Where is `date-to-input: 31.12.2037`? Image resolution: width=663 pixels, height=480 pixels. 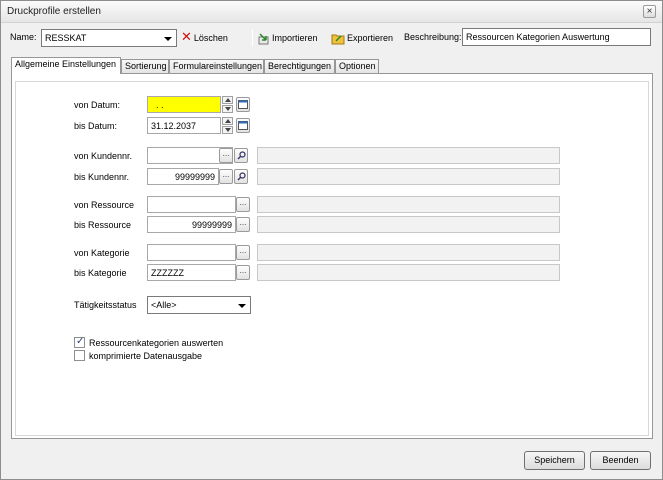 date-to-input: 31.12.2037 is located at coordinates (184, 125).